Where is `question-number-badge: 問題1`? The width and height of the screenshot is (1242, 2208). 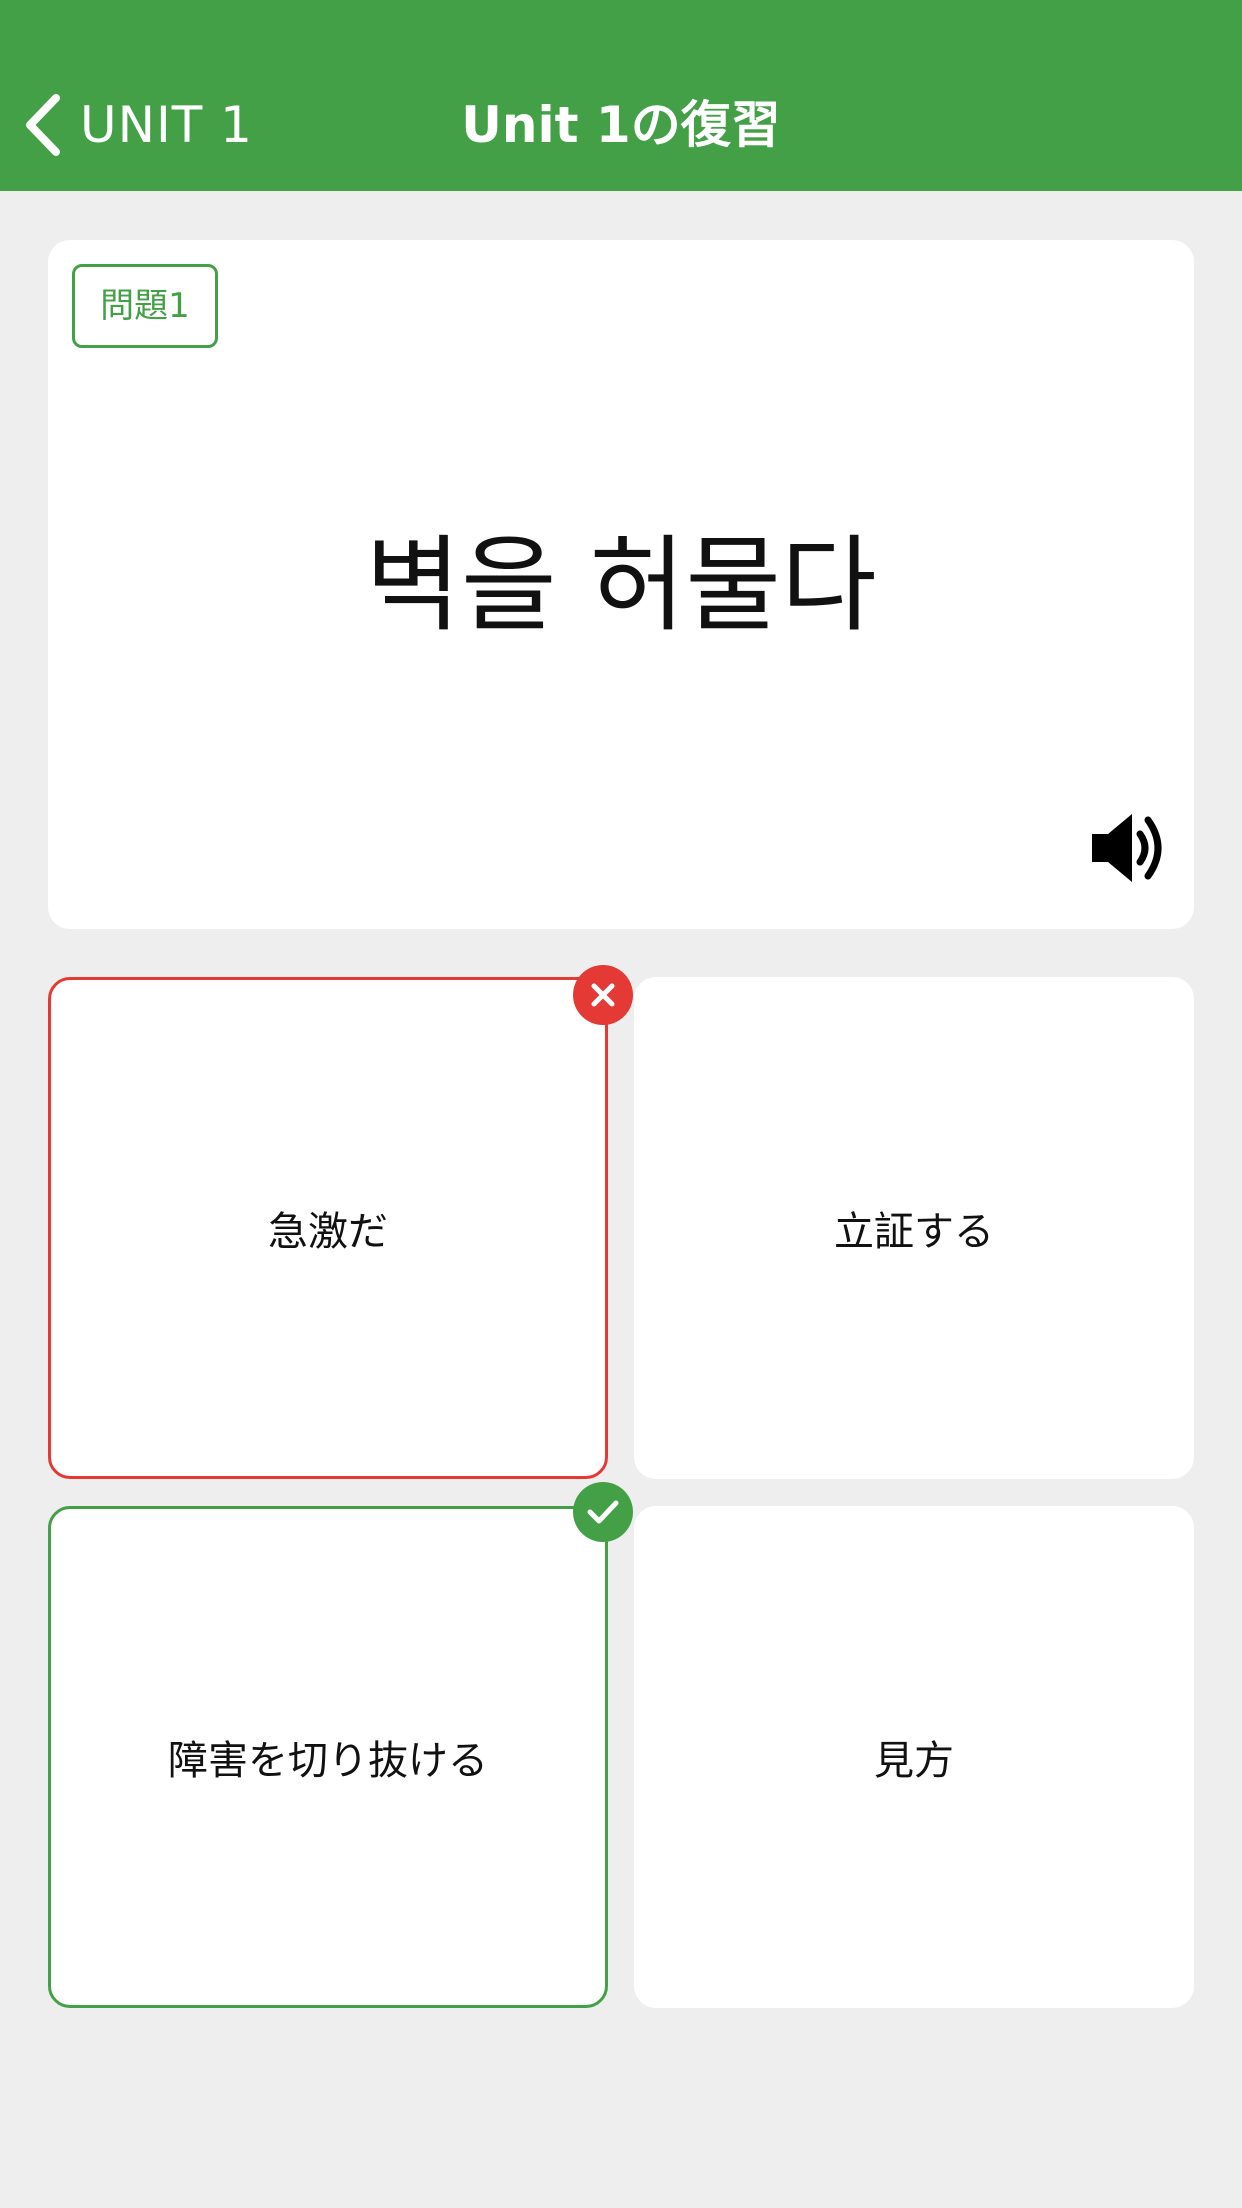
question-number-badge: 問題1 is located at coordinates (145, 306).